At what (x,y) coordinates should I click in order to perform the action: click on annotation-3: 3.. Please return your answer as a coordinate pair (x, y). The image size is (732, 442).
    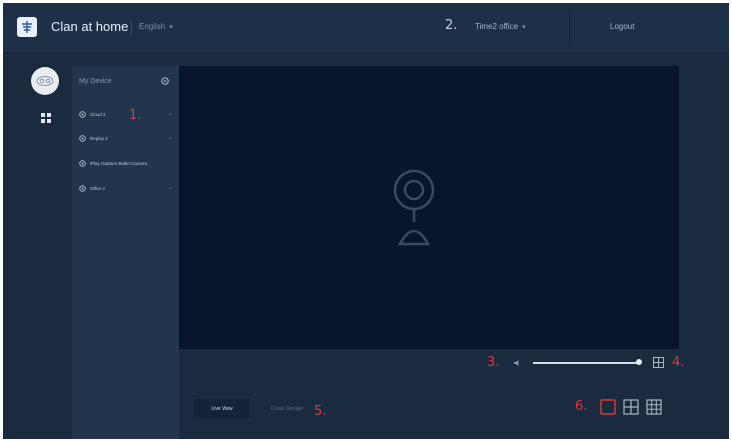
    Looking at the image, I should click on (493, 362).